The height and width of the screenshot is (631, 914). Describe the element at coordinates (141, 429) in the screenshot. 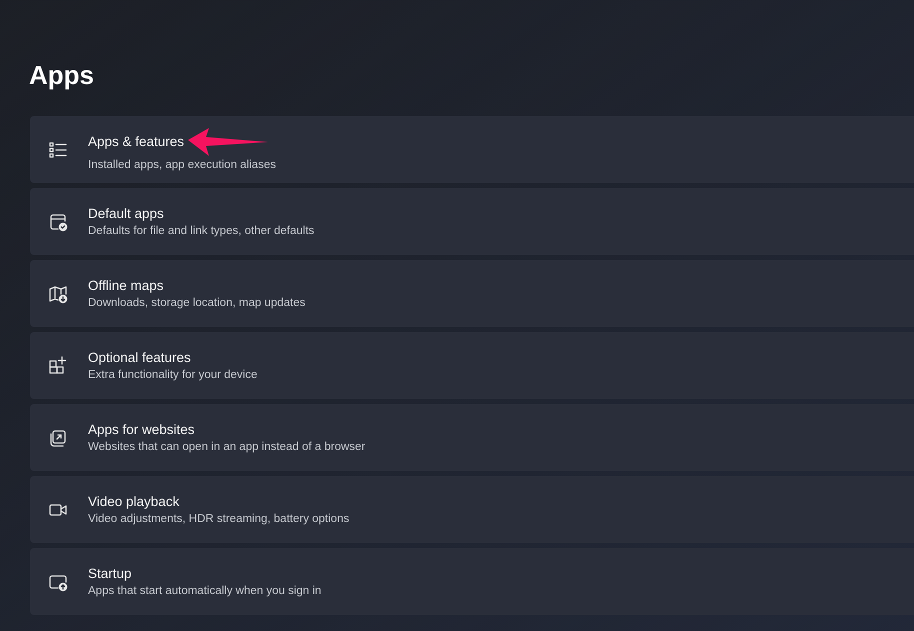

I see `item-title: Apps for websites` at that location.